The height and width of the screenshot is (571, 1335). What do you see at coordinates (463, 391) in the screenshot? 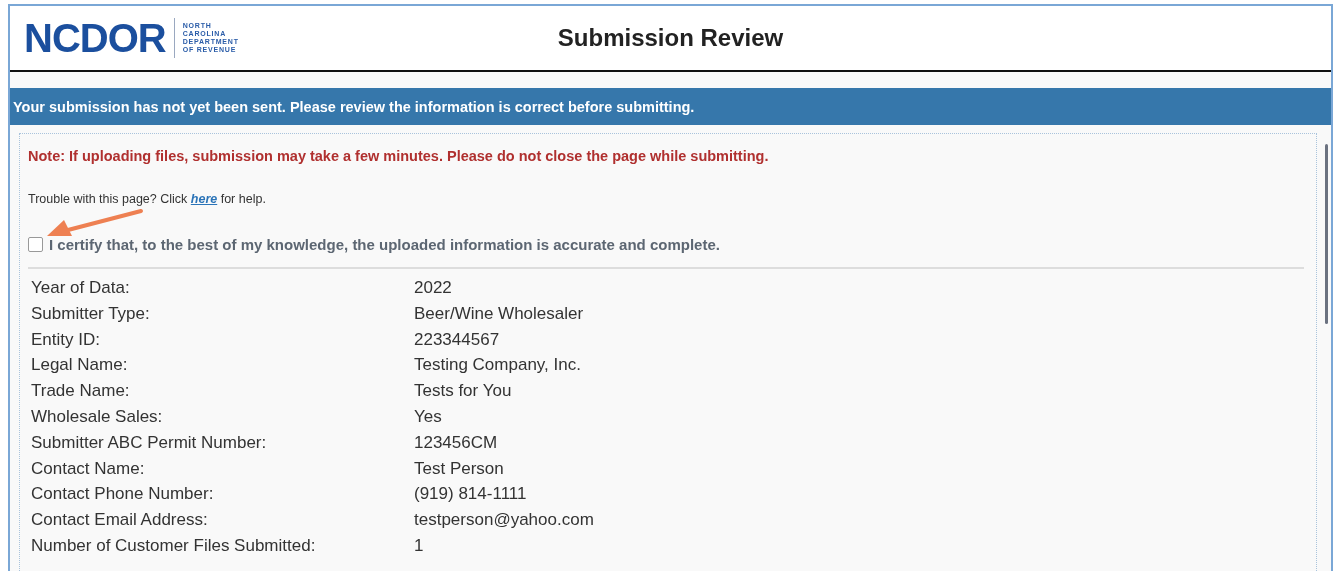
I see `field-value: Tests for You` at bounding box center [463, 391].